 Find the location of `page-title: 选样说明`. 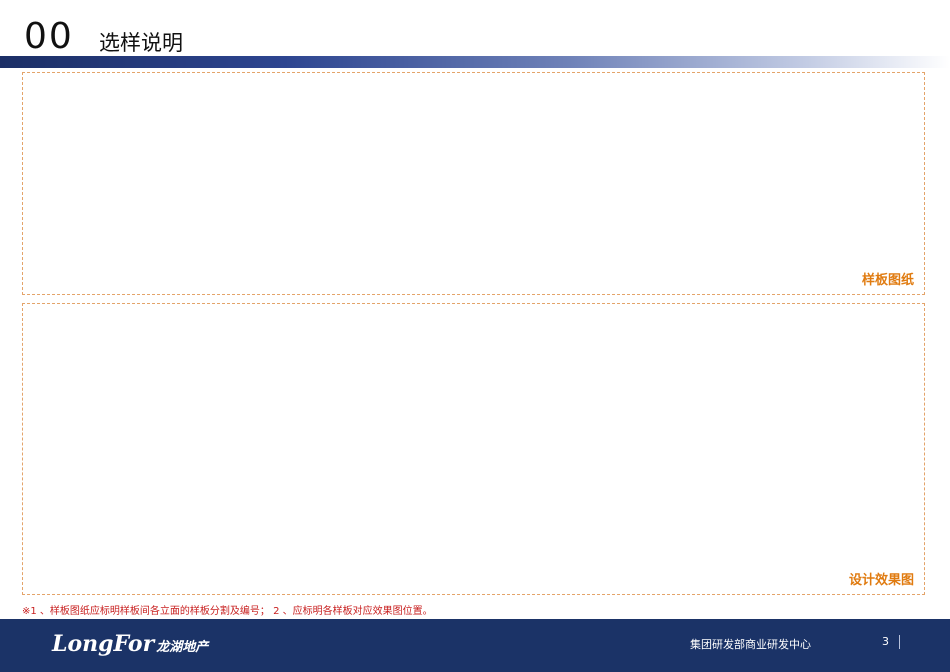

page-title: 选样说明 is located at coordinates (141, 43).